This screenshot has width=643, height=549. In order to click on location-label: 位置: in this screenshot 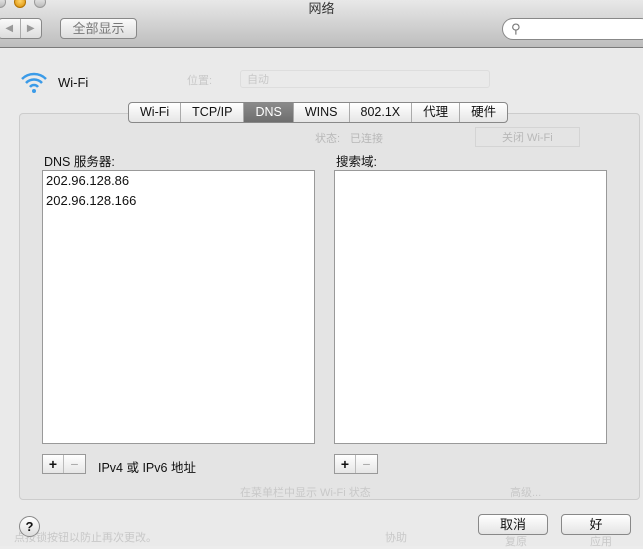, I will do `click(200, 81)`.